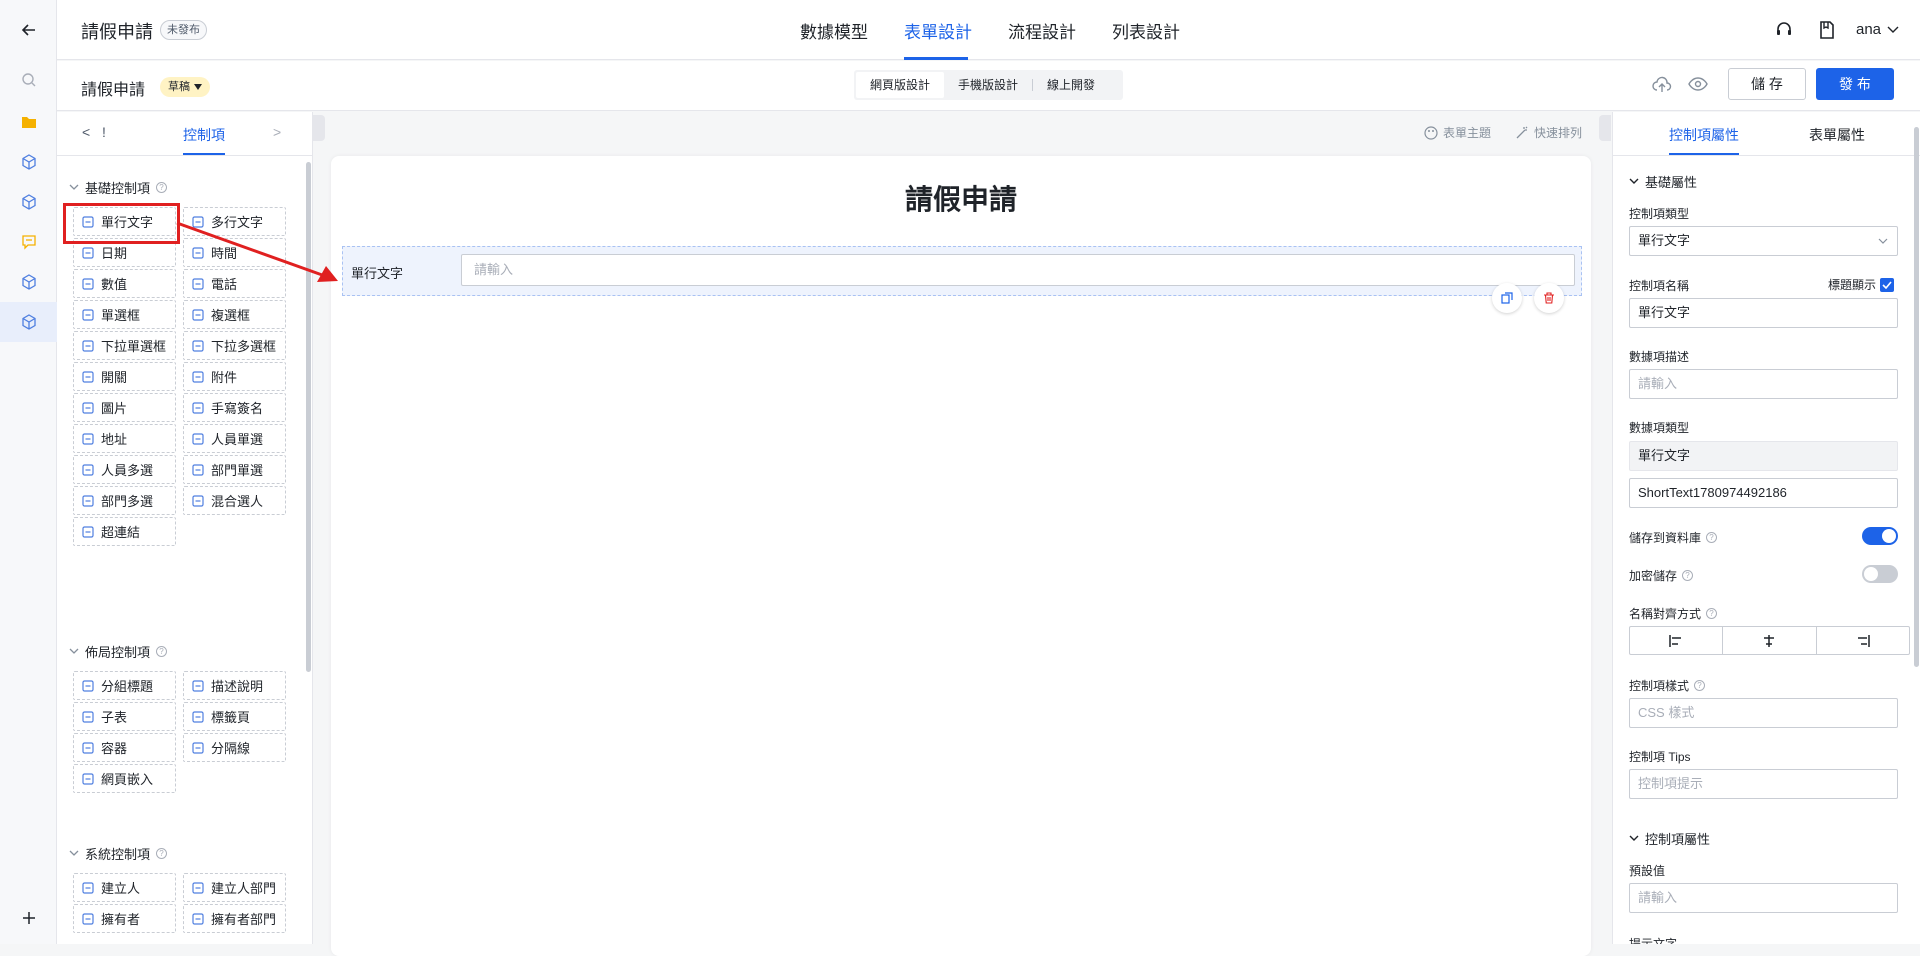 This screenshot has height=956, width=1920. I want to click on control-item: 擁有者部門, so click(234, 918).